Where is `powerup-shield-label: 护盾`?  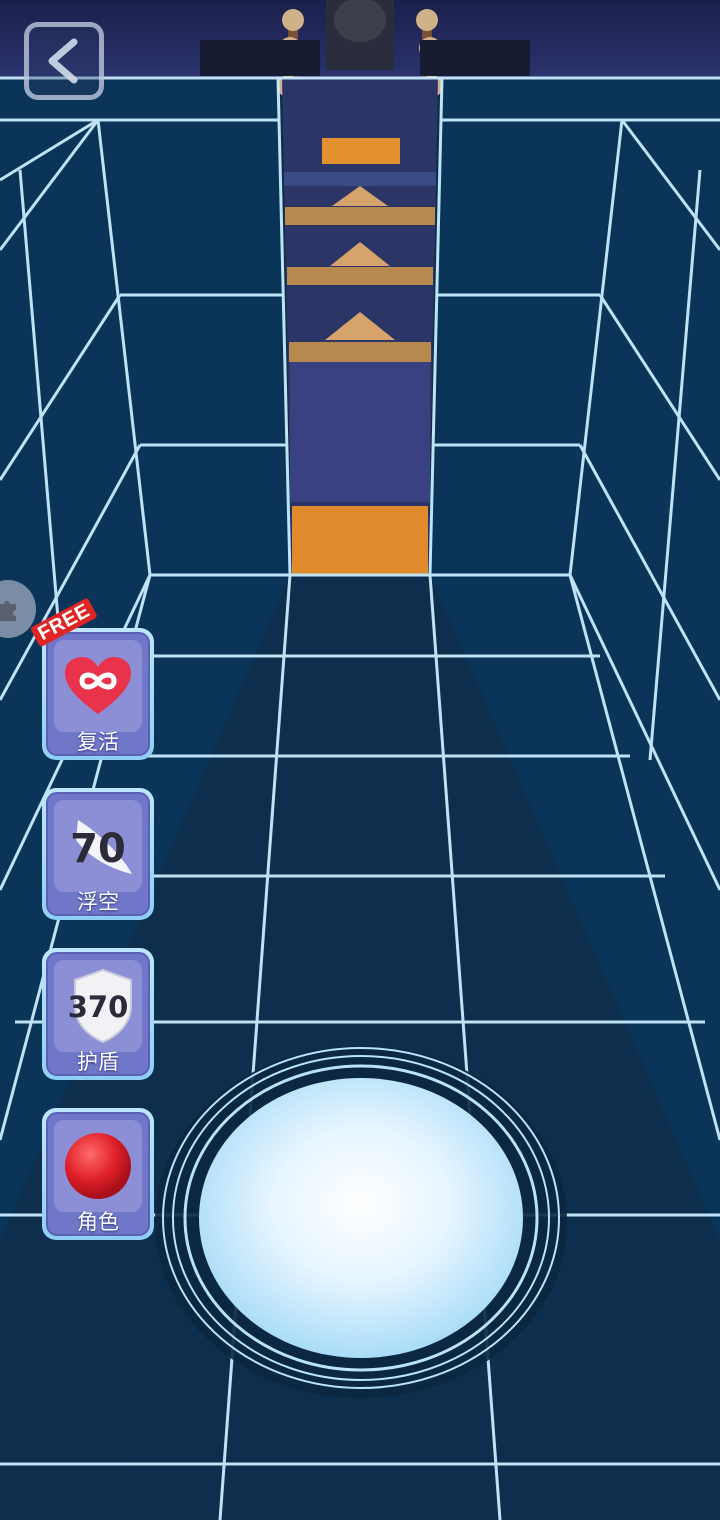
powerup-shield-label: 护盾 is located at coordinates (98, 1062).